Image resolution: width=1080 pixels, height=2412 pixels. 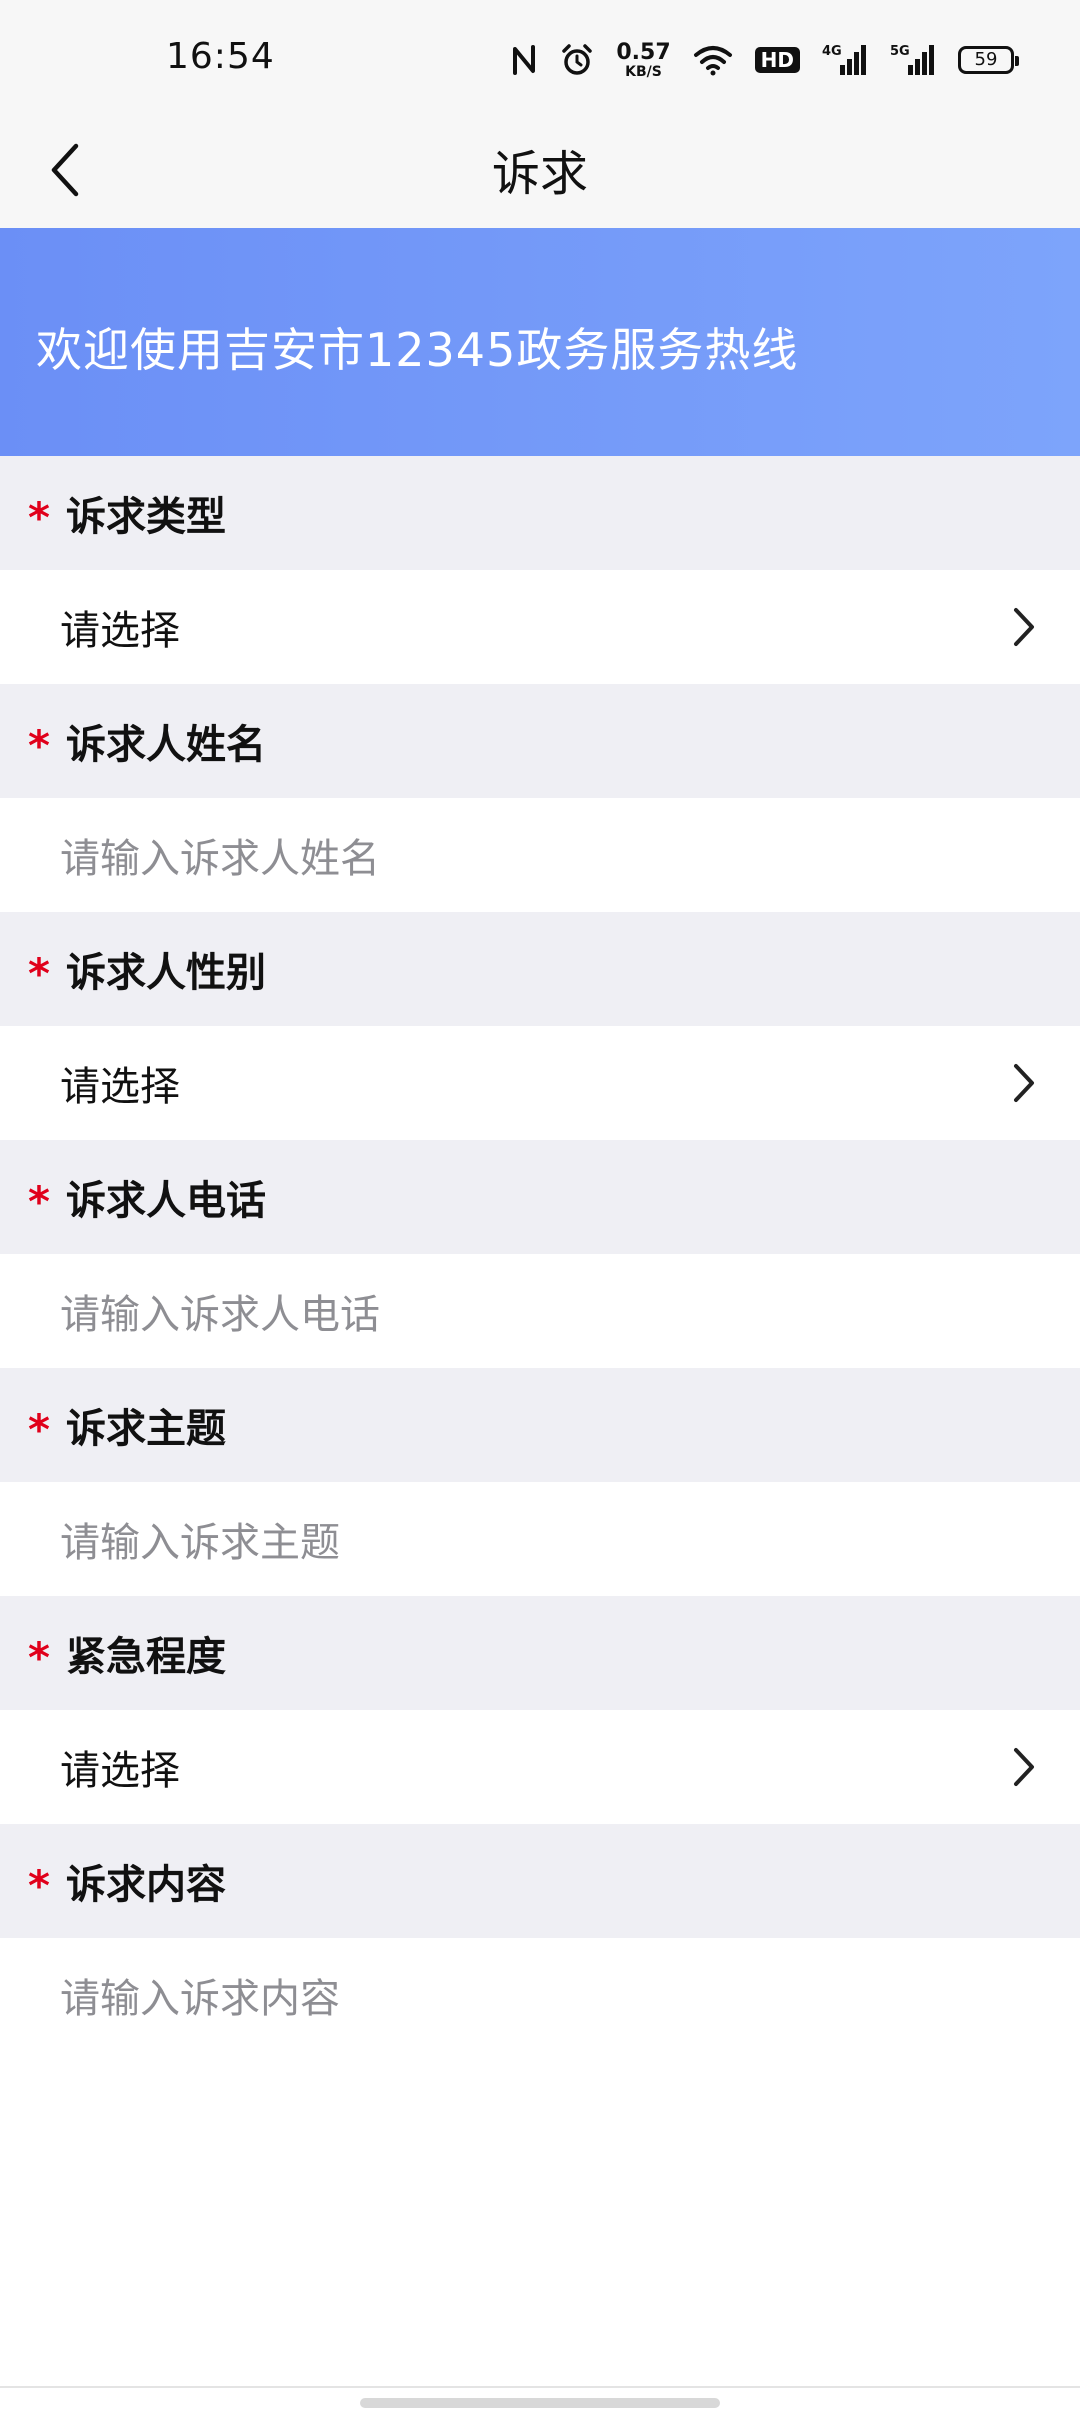 What do you see at coordinates (540, 2387) in the screenshot?
I see `bottom-divider` at bounding box center [540, 2387].